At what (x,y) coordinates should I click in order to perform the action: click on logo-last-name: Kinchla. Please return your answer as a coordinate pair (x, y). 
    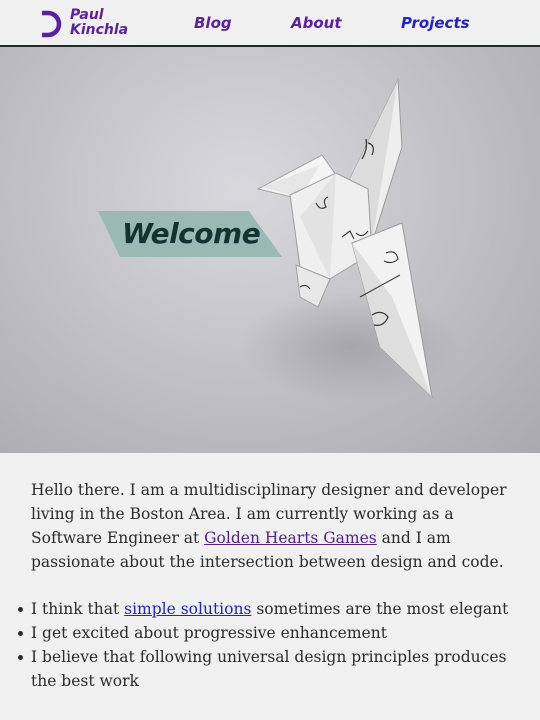
    Looking at the image, I should click on (99, 30).